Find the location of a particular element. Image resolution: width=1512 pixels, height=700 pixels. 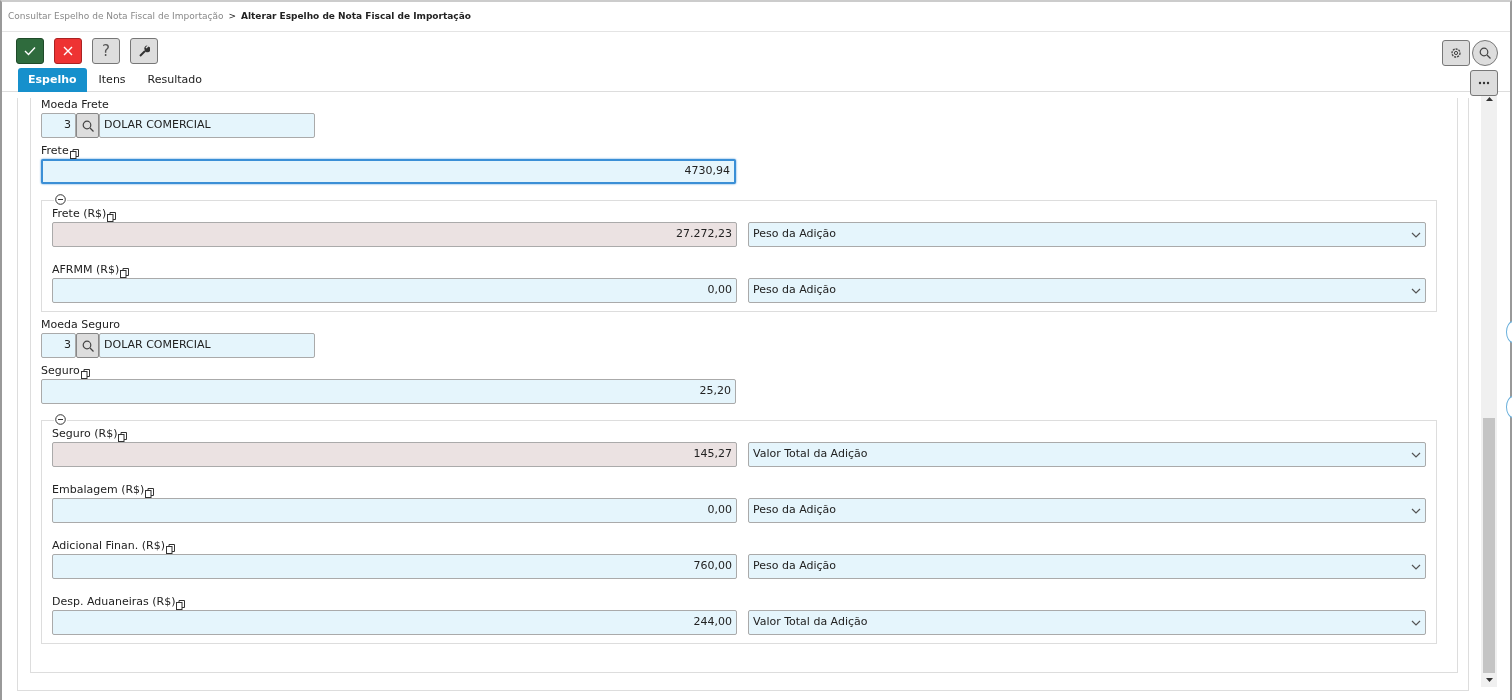

readonly-field: 27.272,23 is located at coordinates (394, 234).